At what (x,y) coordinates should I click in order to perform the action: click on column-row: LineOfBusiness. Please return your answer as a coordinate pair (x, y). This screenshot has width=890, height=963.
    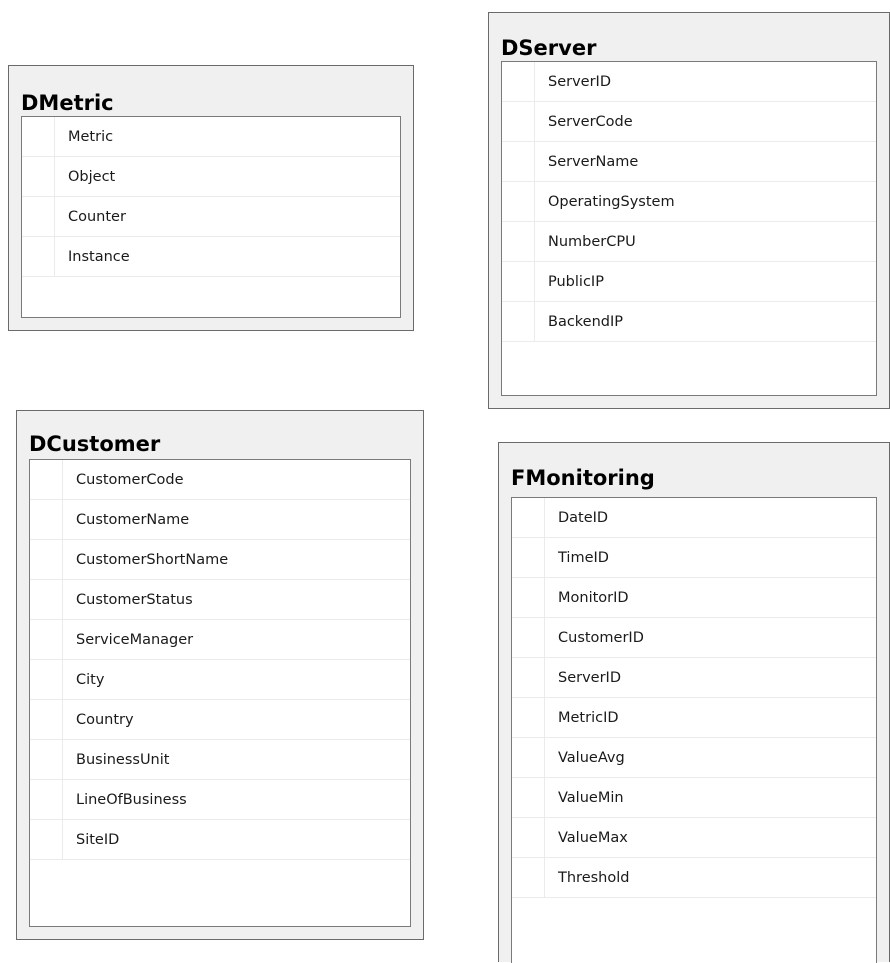
    Looking at the image, I should click on (220, 800).